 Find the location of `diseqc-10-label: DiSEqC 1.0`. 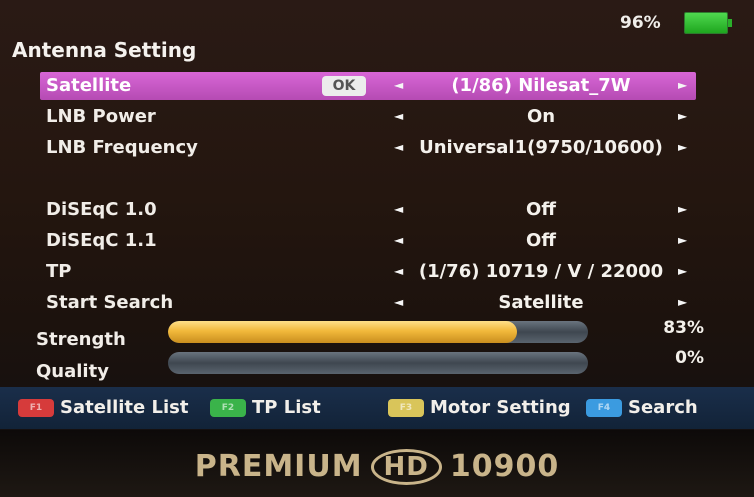

diseqc-10-label: DiSEqC 1.0 is located at coordinates (101, 209).